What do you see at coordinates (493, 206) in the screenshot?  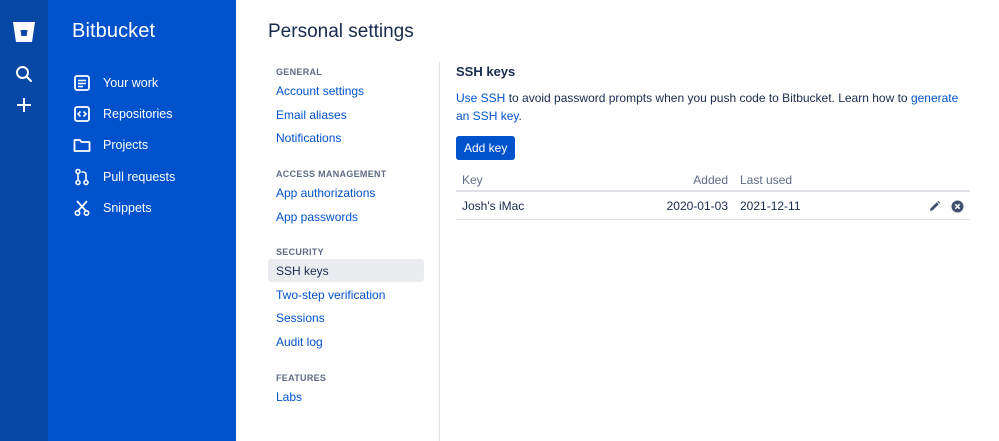 I see `cell-key: Josh's iMac` at bounding box center [493, 206].